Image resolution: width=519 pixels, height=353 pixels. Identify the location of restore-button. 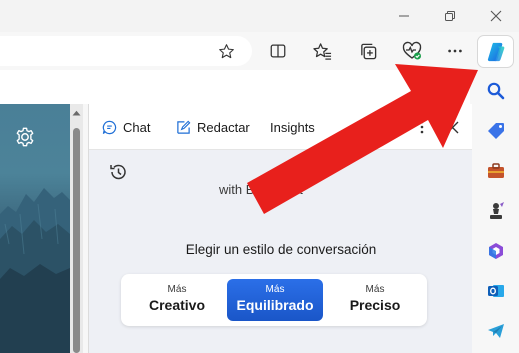
(450, 16).